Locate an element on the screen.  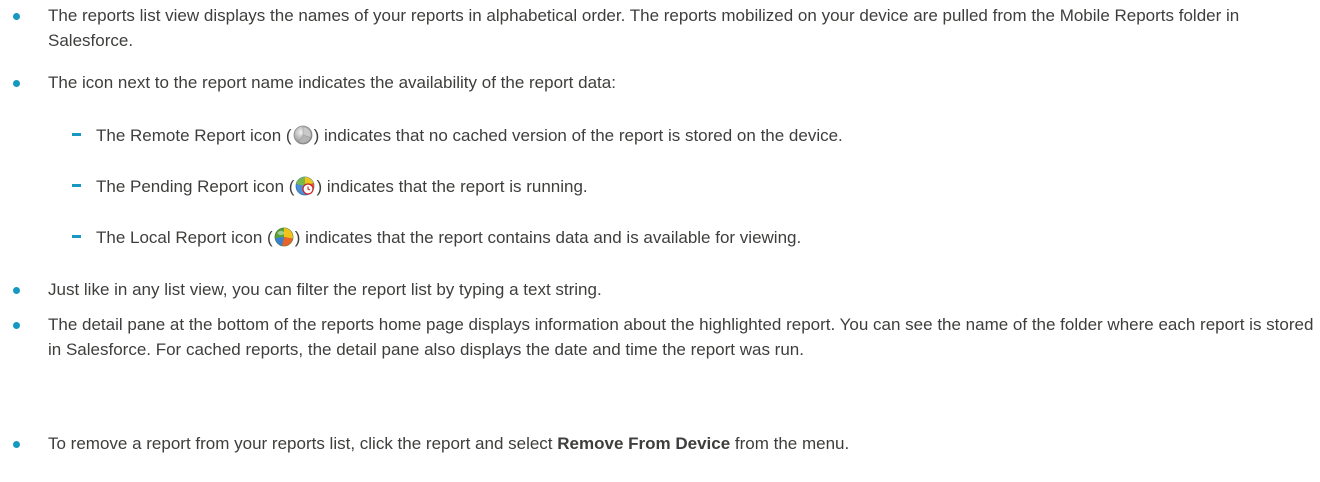
sub-item-text-before: The Local Report icon ( is located at coordinates (184, 237).